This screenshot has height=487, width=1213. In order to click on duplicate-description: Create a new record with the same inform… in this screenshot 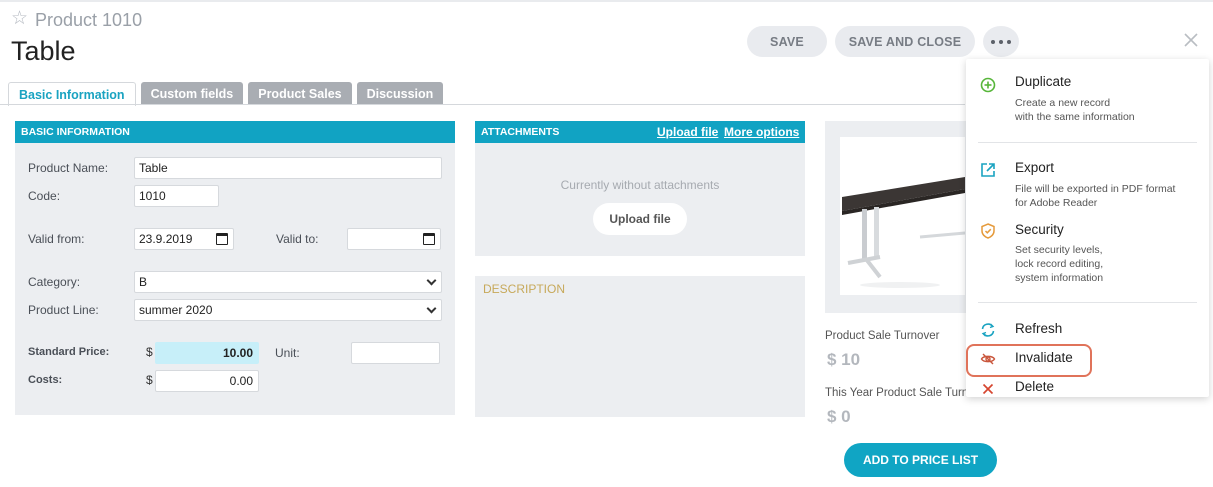, I will do `click(1075, 110)`.